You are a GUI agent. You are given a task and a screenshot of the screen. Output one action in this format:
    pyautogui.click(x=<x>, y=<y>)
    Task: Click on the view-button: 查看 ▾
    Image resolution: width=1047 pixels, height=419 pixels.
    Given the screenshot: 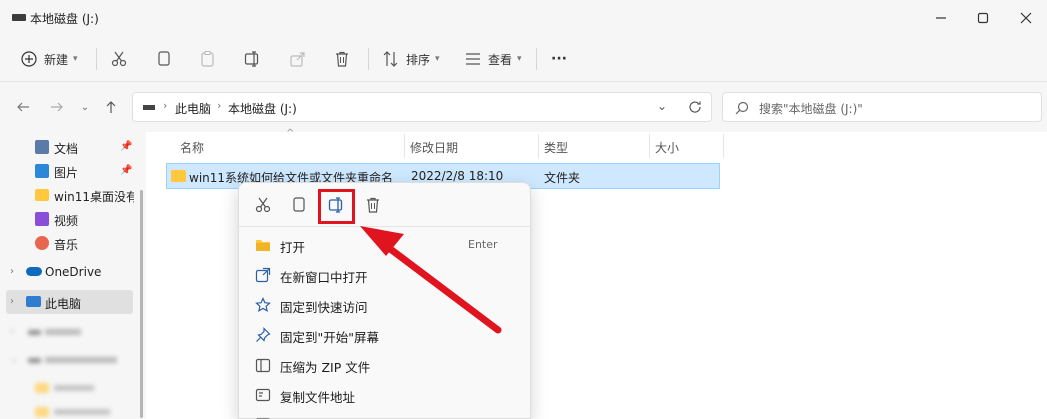 What is the action you would take?
    pyautogui.click(x=493, y=59)
    